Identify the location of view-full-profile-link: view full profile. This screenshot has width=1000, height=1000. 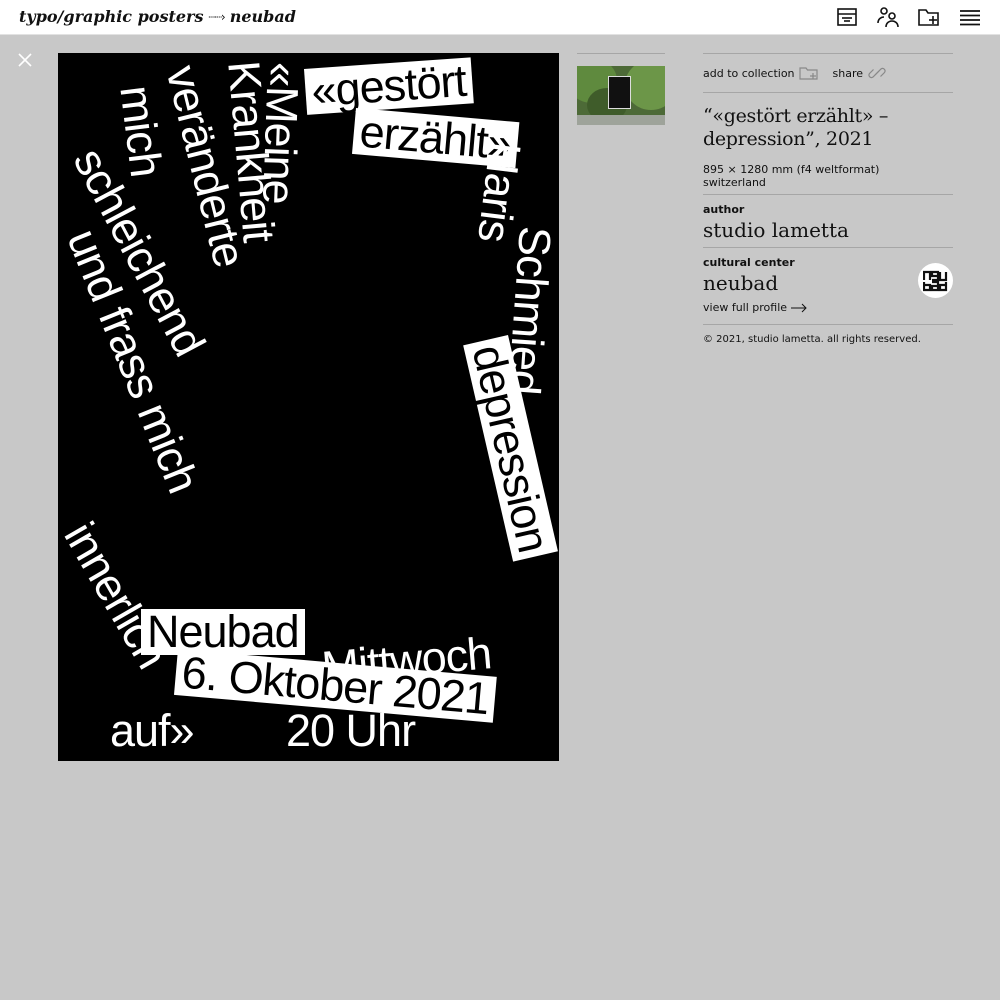
(828, 307).